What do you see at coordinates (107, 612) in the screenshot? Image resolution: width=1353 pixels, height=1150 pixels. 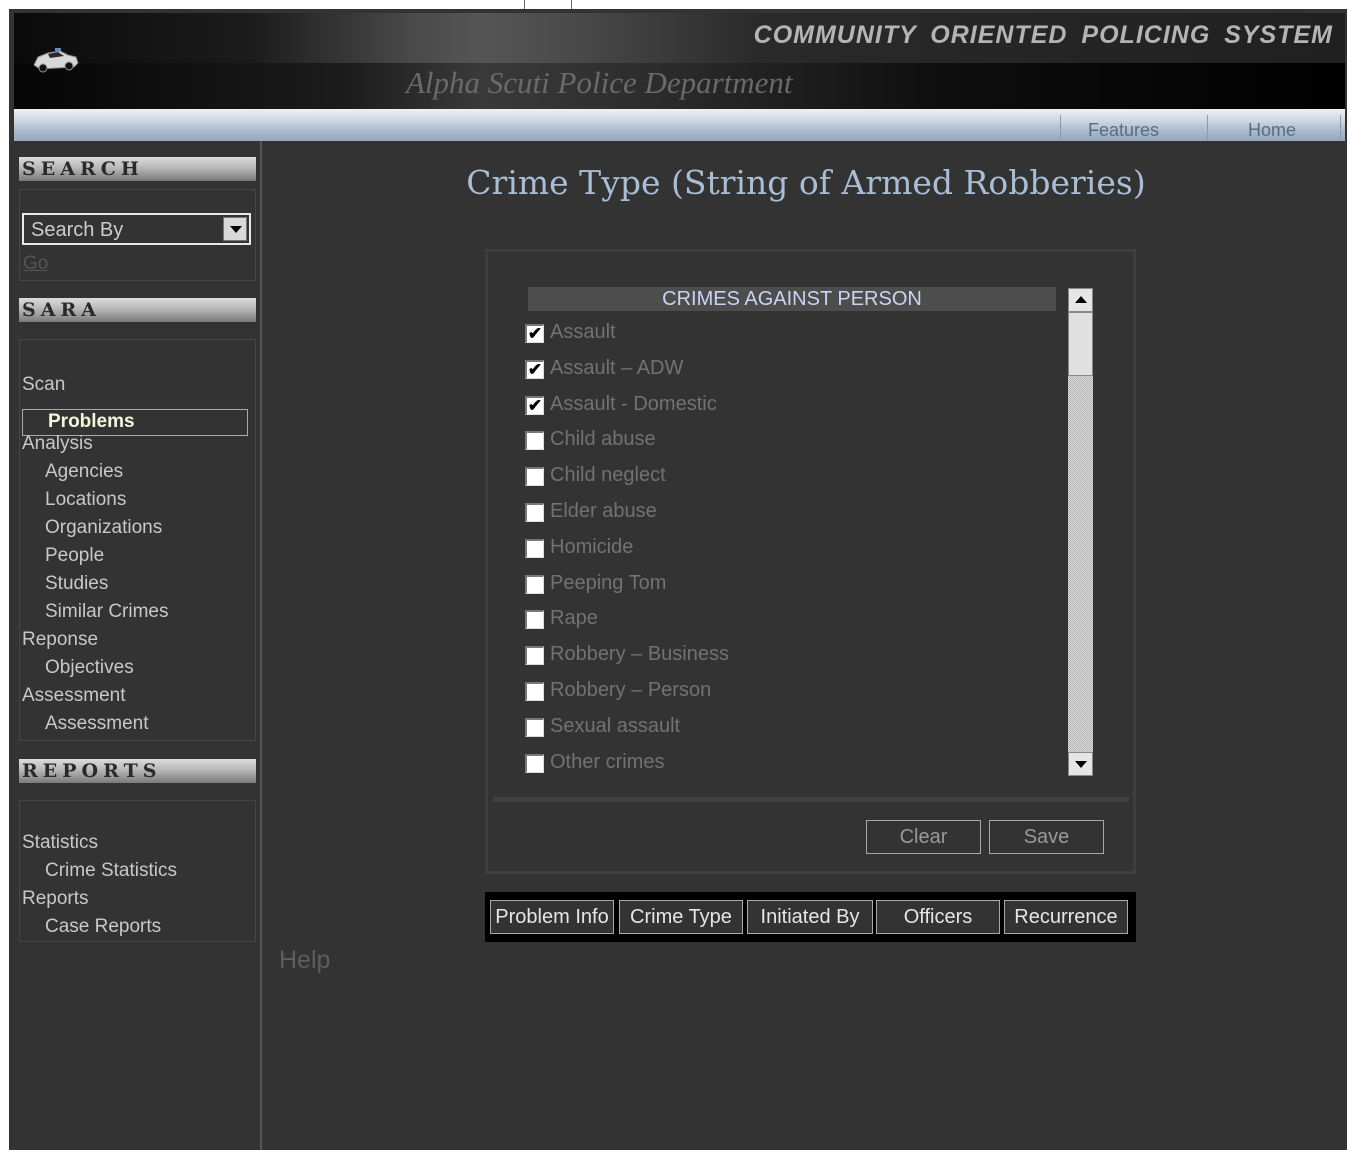 I see `sidebar-item-similar-crimes: Similar Crimes` at bounding box center [107, 612].